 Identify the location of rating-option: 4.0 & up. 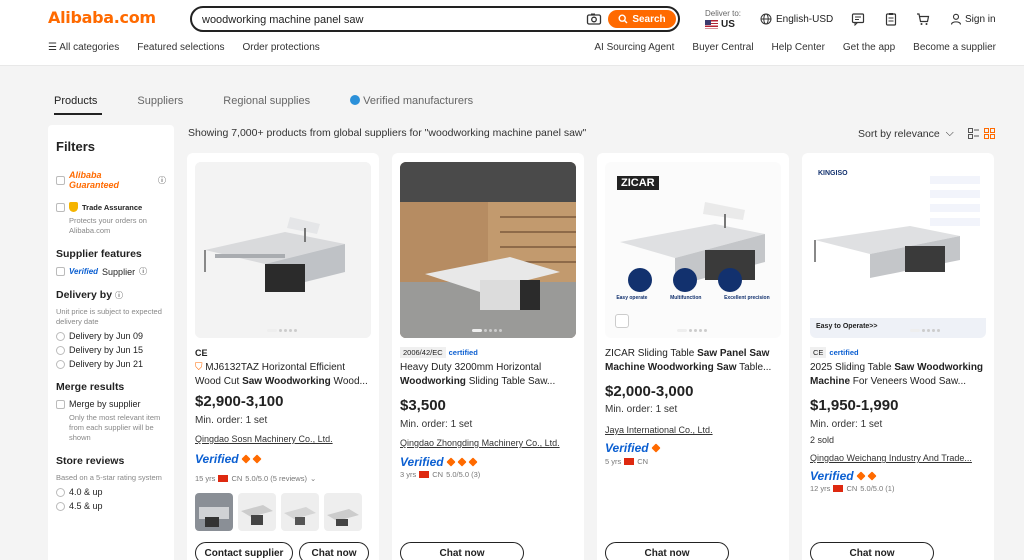
(111, 492).